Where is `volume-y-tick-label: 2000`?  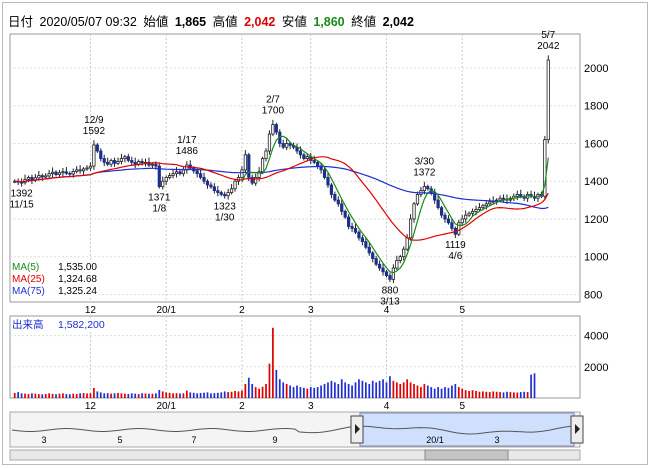 volume-y-tick-label: 2000 is located at coordinates (596, 368).